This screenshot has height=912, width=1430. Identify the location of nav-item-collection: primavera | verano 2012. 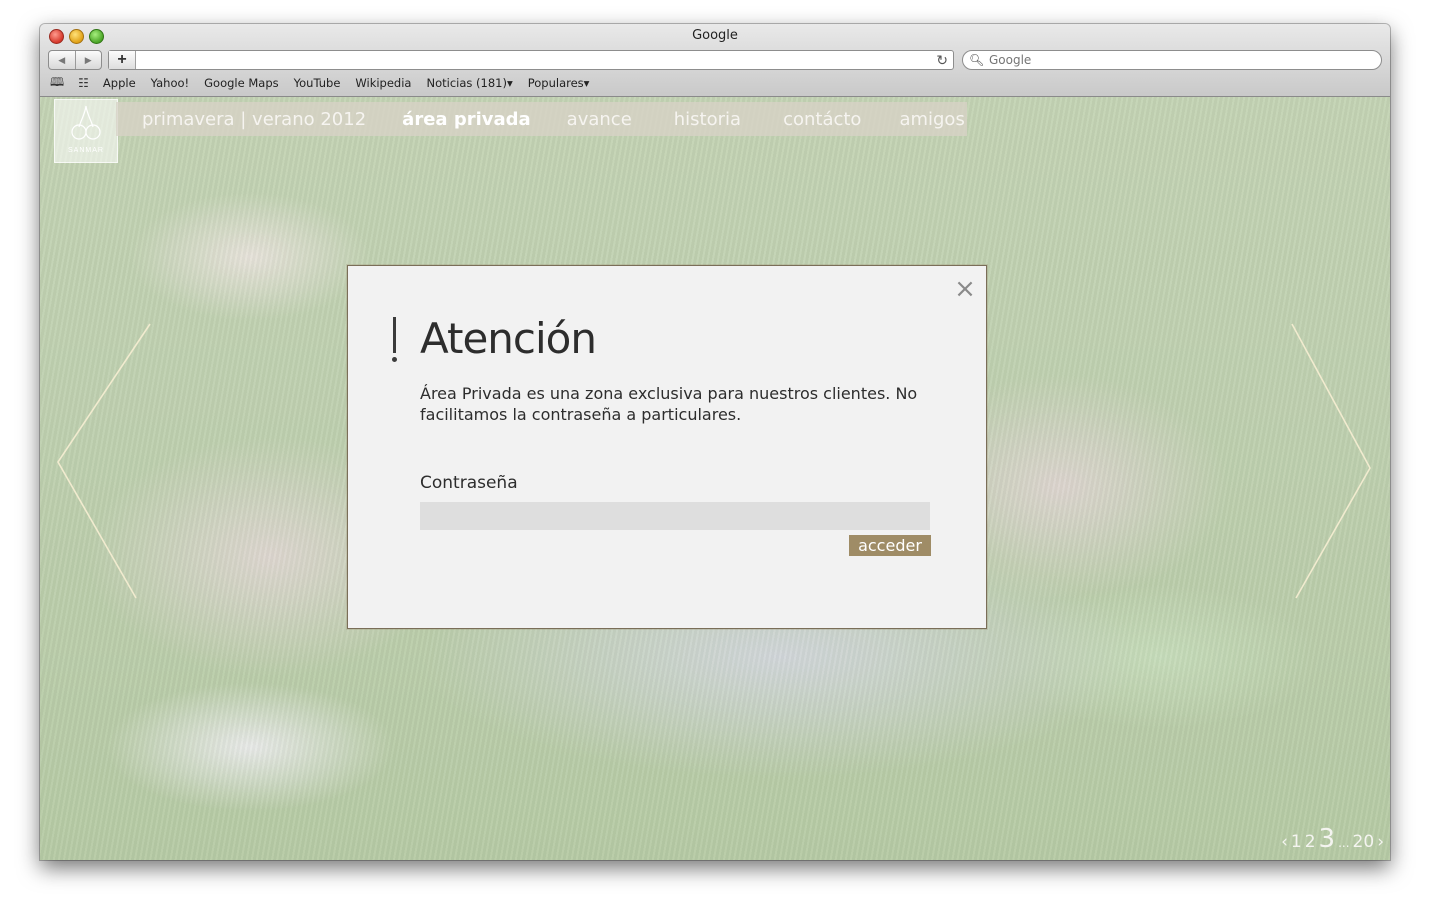
(254, 119).